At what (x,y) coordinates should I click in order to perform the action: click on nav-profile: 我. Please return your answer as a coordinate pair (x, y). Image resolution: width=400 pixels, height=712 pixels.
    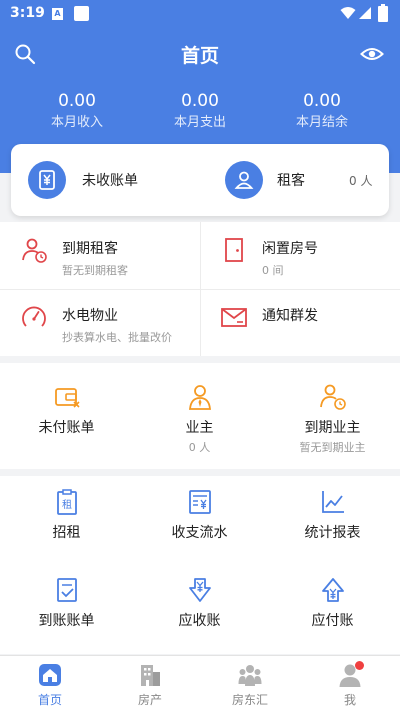
    Looking at the image, I should click on (350, 684).